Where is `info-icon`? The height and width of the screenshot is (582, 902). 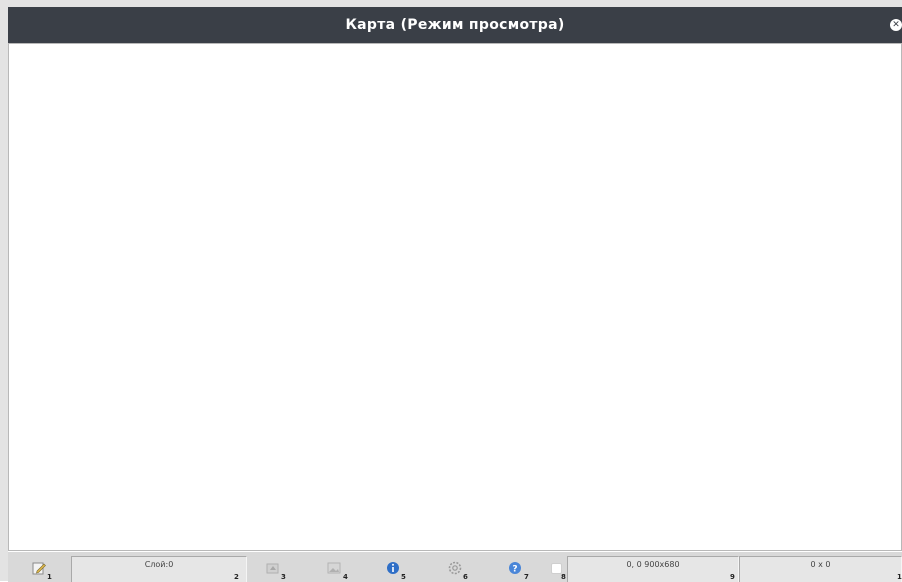
info-icon is located at coordinates (393, 568).